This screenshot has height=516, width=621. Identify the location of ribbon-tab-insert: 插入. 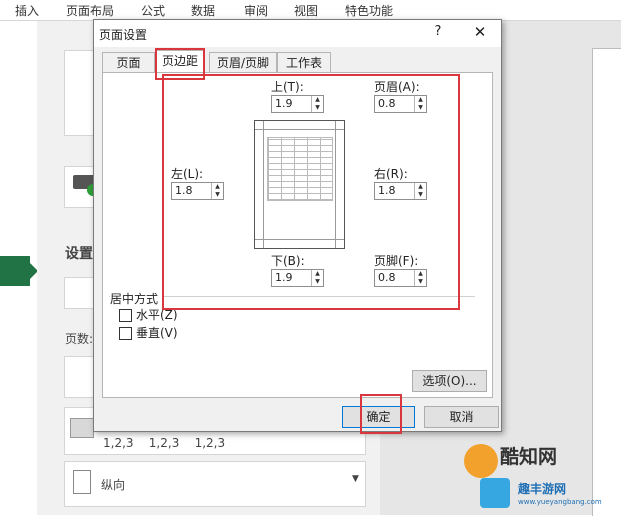
(27, 10).